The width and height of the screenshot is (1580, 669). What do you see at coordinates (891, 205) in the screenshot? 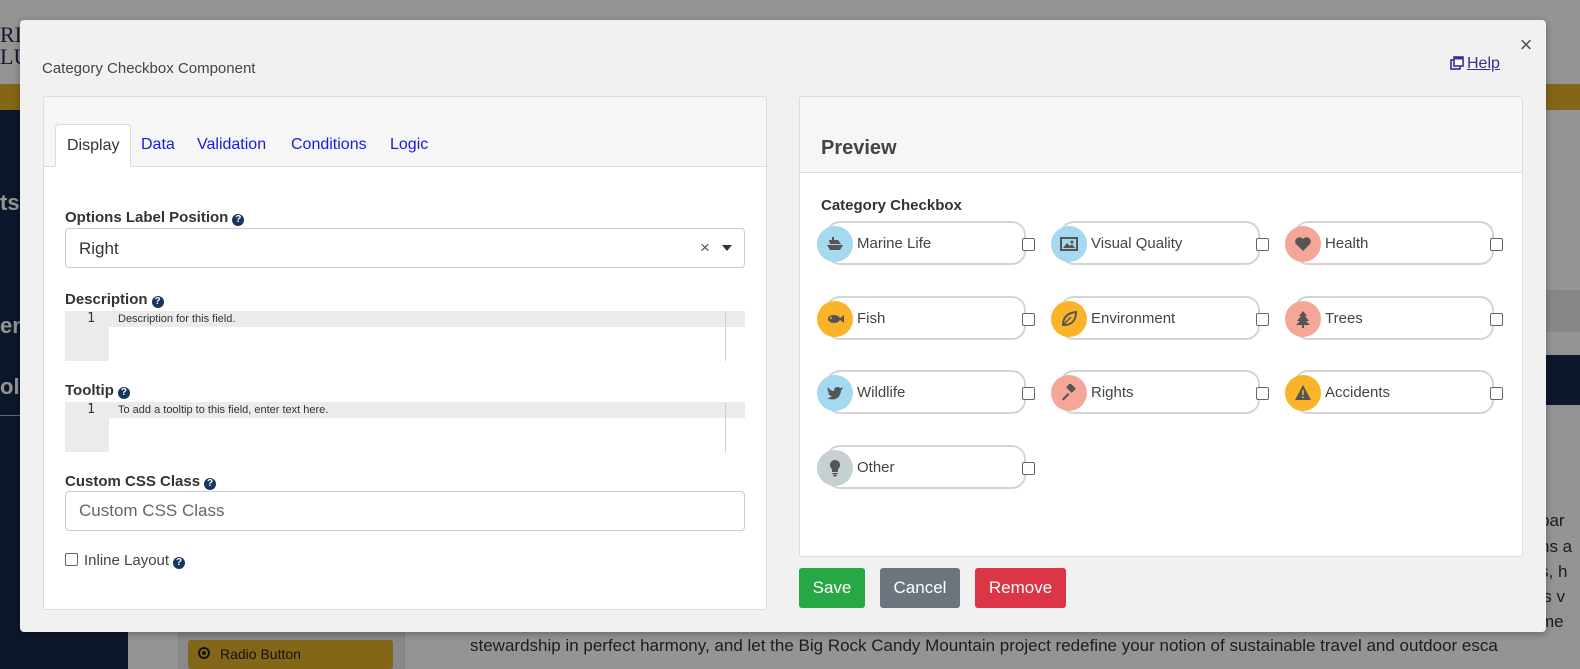
I see `category-checkbox-label: Category Checkbox` at bounding box center [891, 205].